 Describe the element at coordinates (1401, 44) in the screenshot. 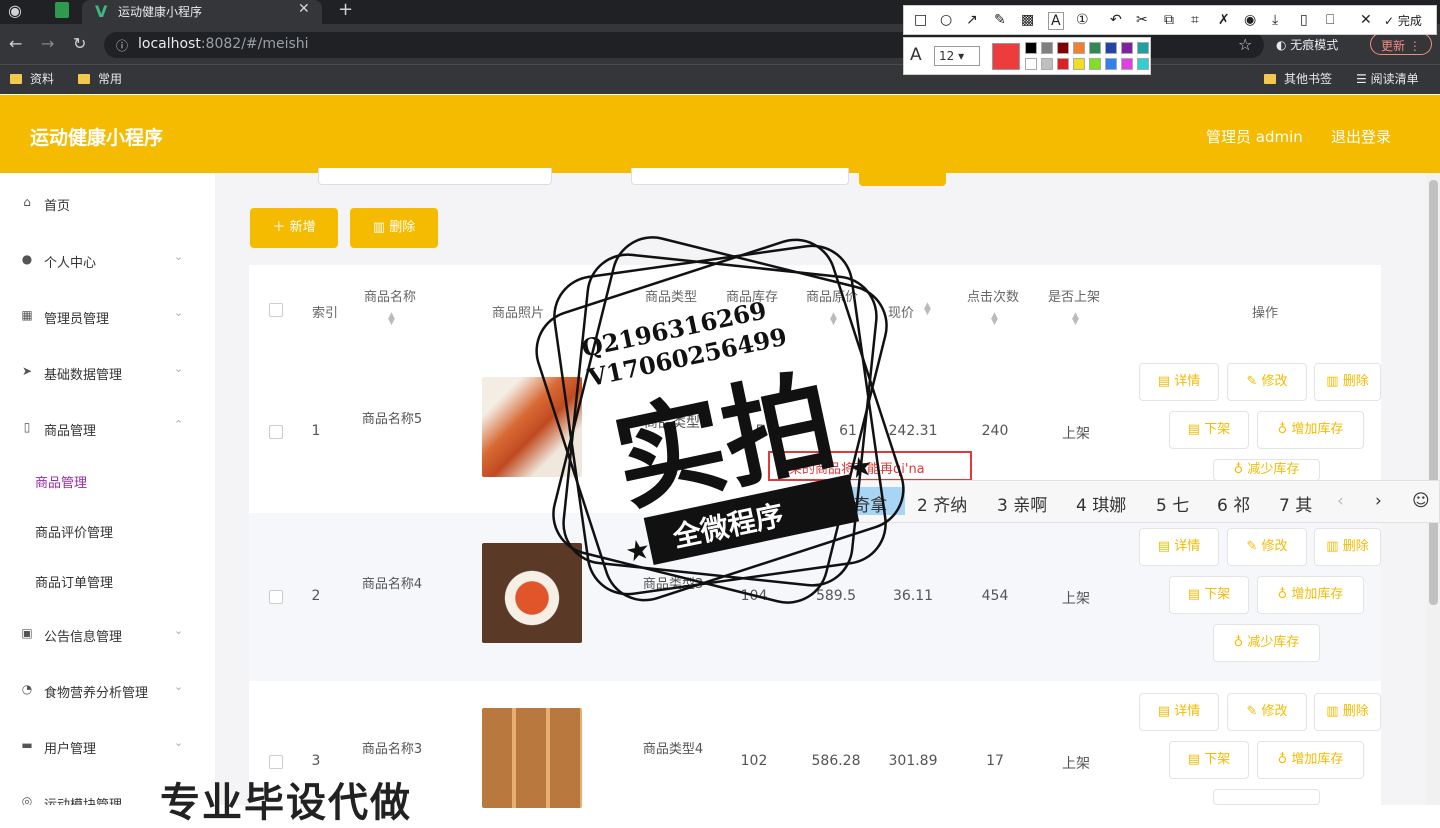

I see `update-button: 更新 ⋮` at that location.